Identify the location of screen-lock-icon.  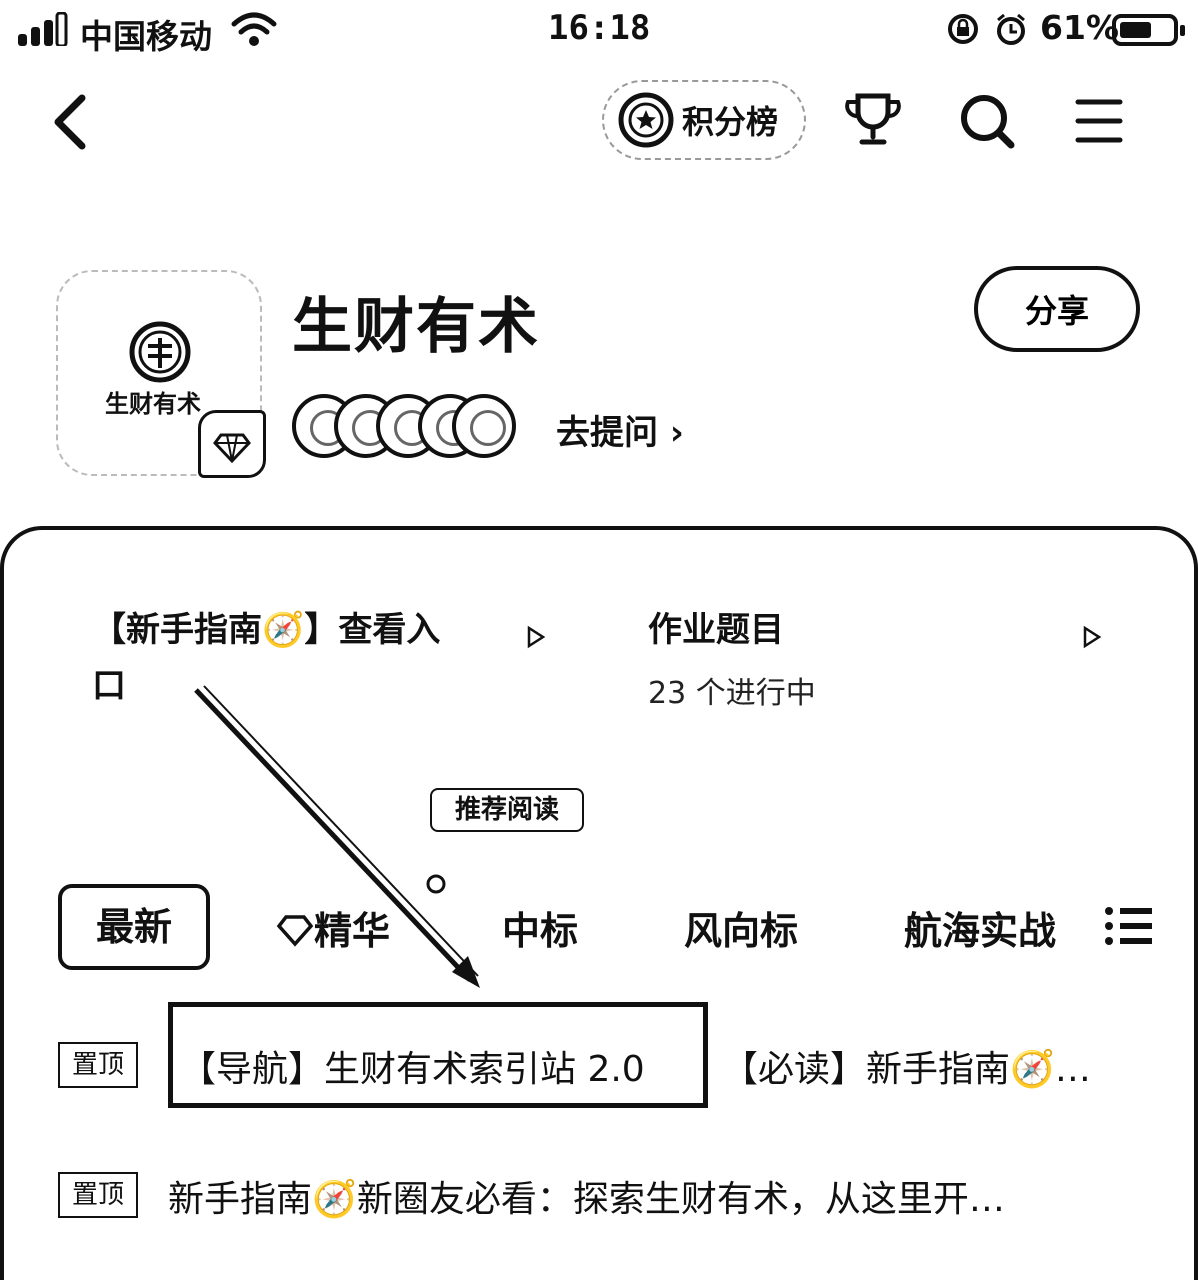
(963, 29).